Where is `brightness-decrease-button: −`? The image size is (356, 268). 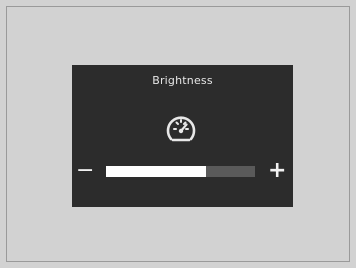
brightness-decrease-button: − is located at coordinates (85, 171).